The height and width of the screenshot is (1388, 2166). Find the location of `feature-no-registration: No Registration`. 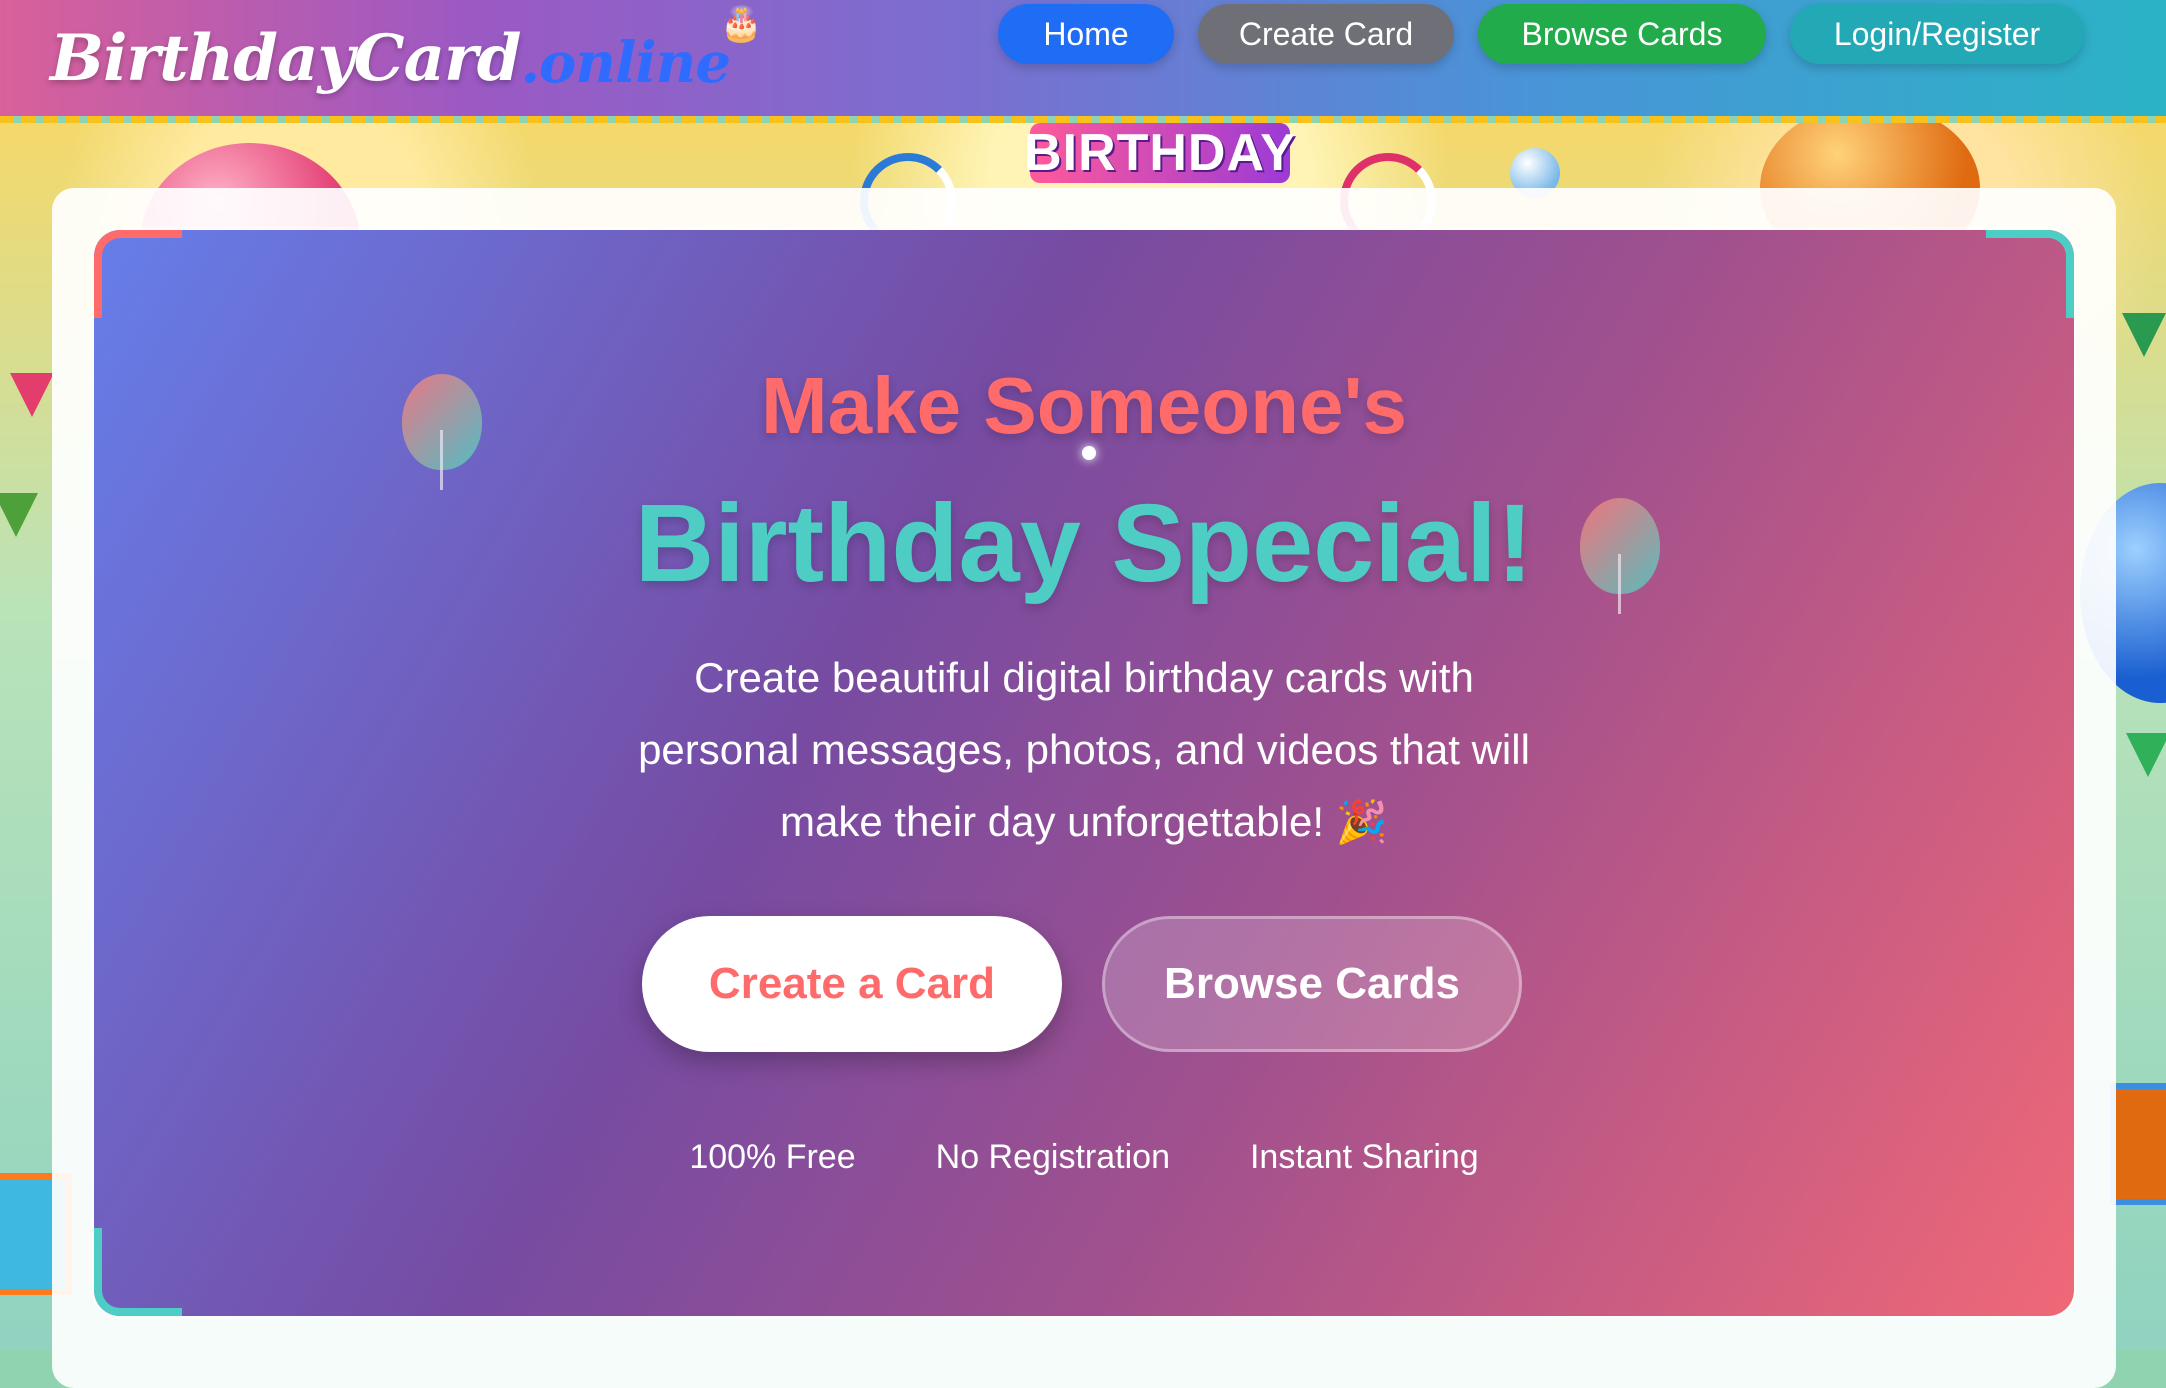

feature-no-registration: No Registration is located at coordinates (1052, 1157).